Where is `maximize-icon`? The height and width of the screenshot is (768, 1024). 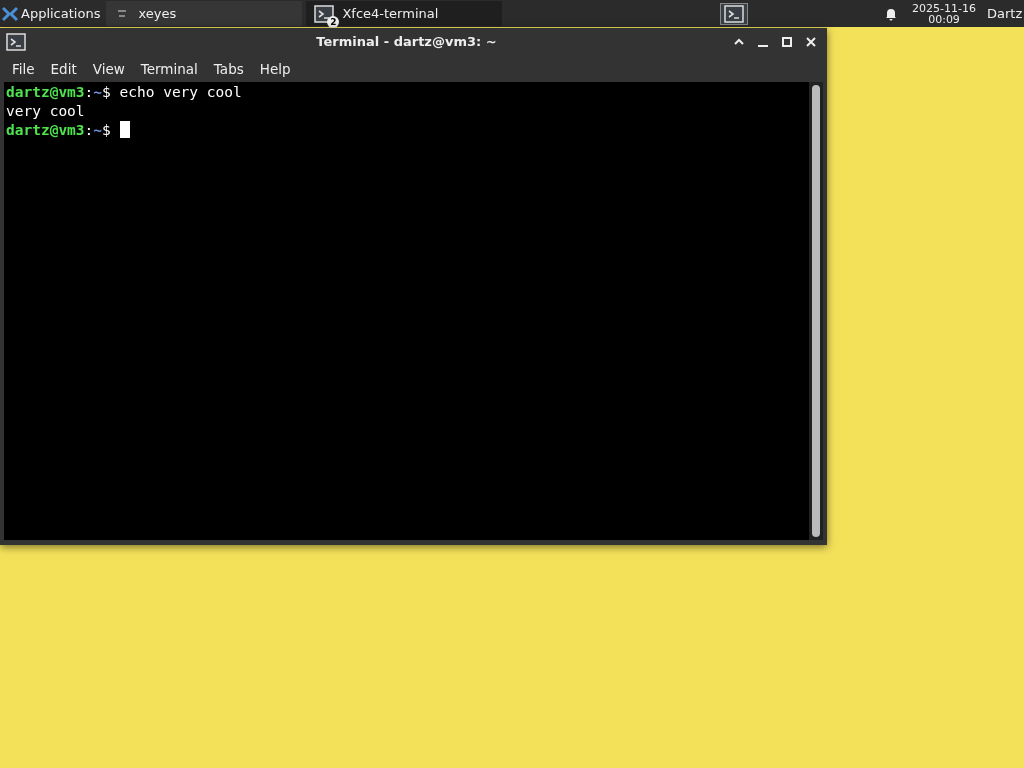 maximize-icon is located at coordinates (787, 42).